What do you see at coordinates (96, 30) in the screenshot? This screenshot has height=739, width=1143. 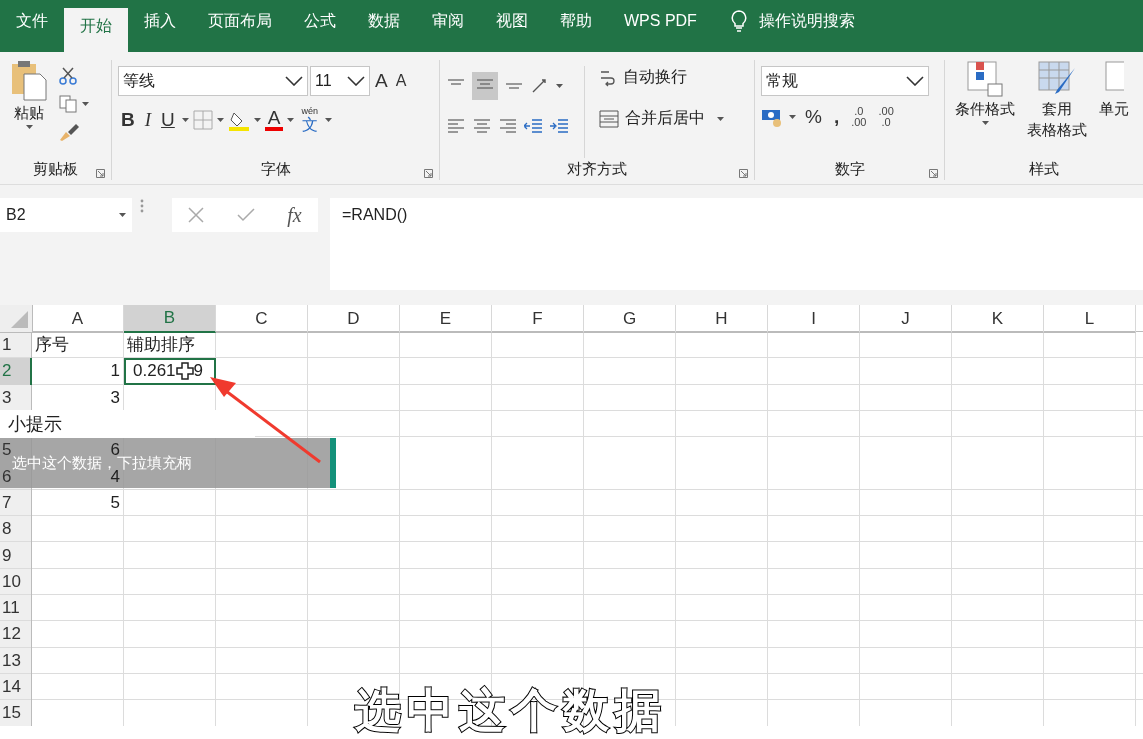 I see `ribbon-tab: 开始` at bounding box center [96, 30].